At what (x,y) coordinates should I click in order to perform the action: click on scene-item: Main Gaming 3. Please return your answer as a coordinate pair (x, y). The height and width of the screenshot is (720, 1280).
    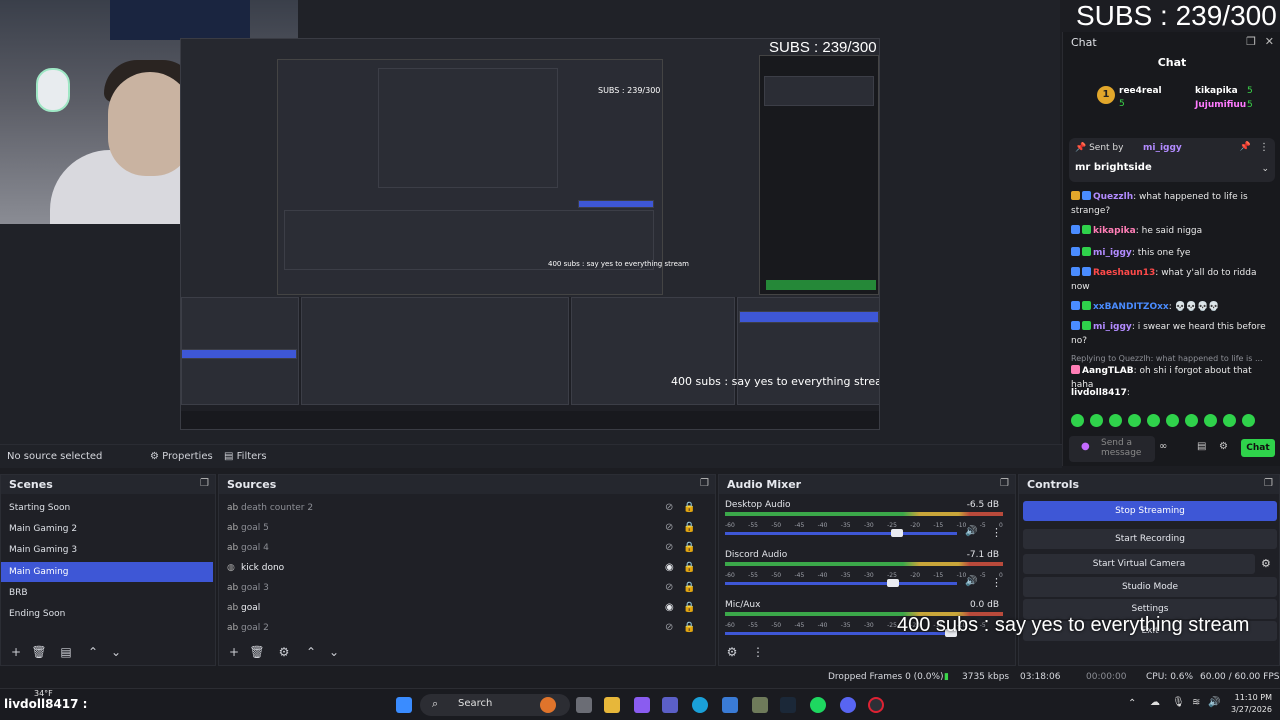
    Looking at the image, I should click on (107, 550).